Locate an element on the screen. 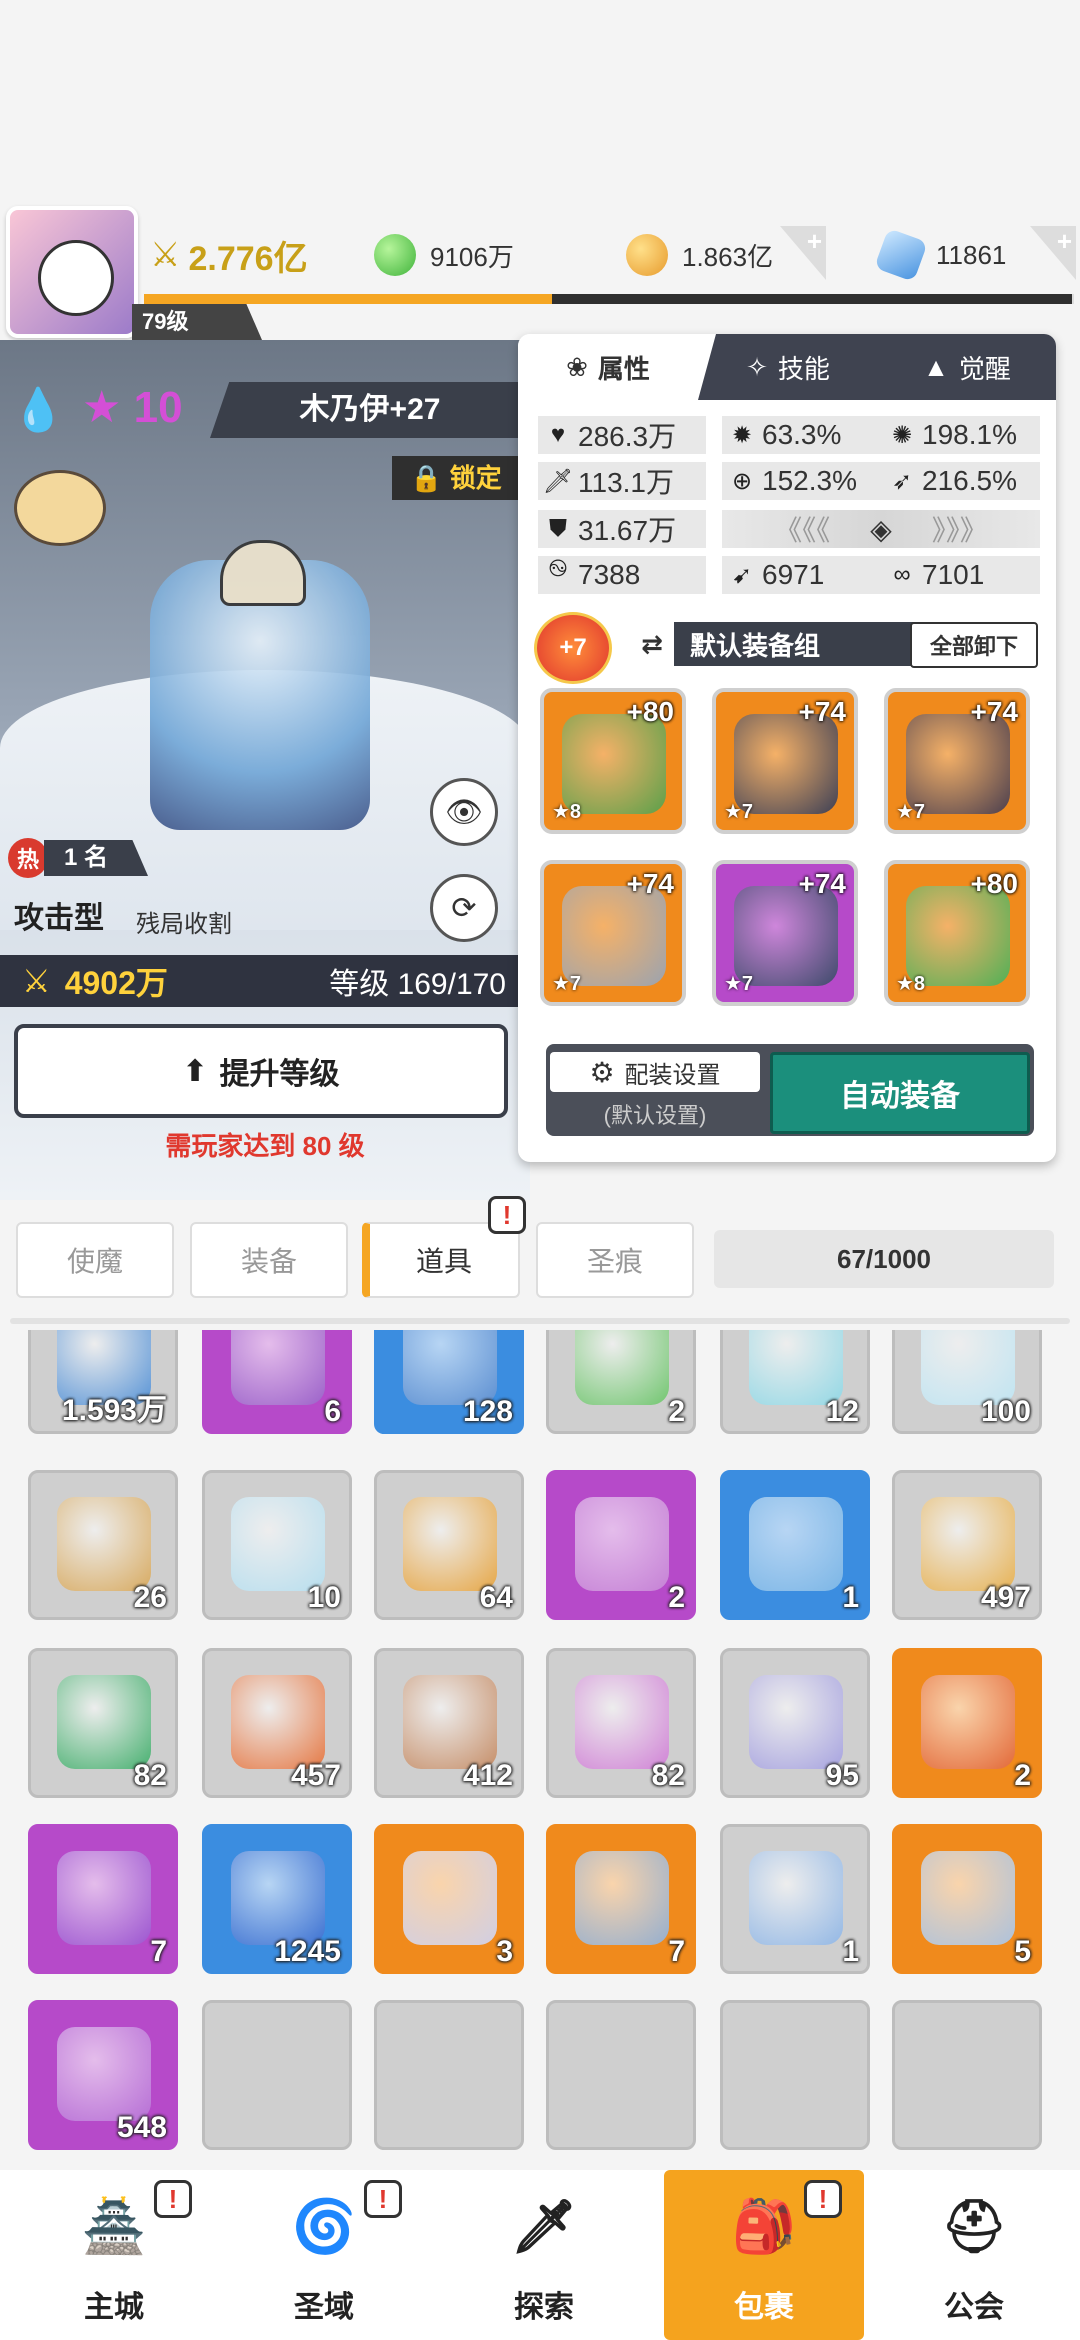 This screenshot has width=1080, height=2340. item-count: 64 is located at coordinates (496, 1597).